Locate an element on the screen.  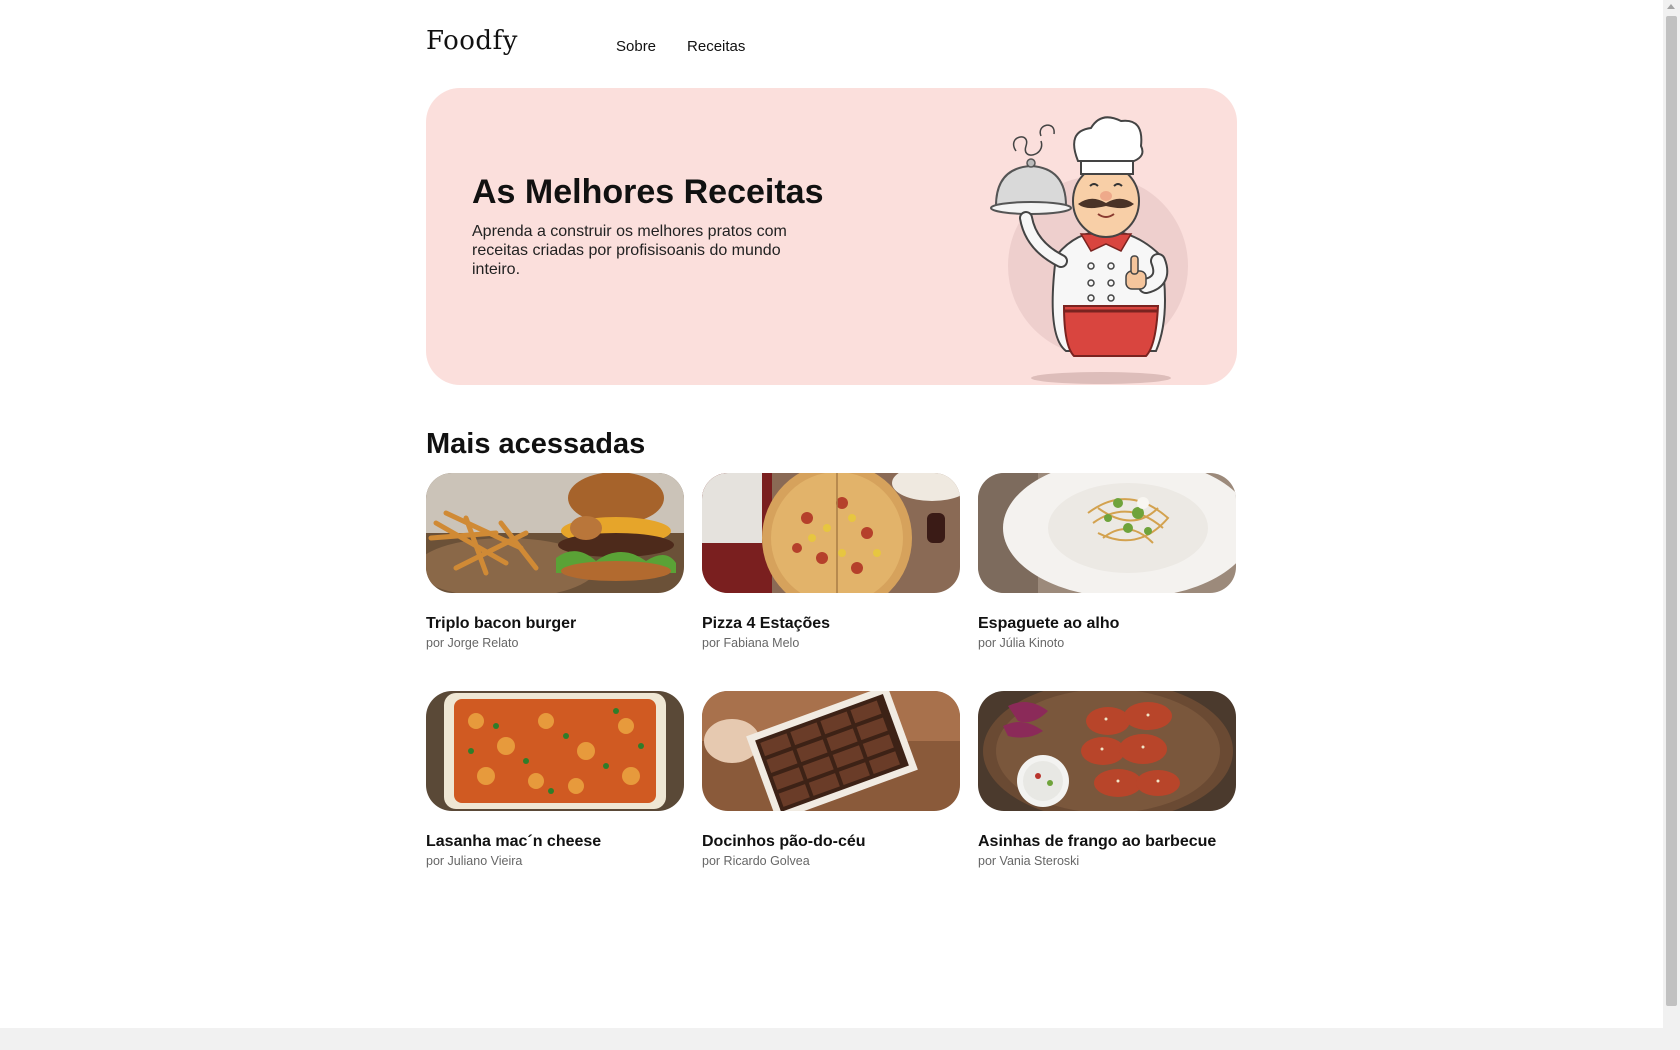
recipe-author: por Fabiana Melo is located at coordinates (751, 643).